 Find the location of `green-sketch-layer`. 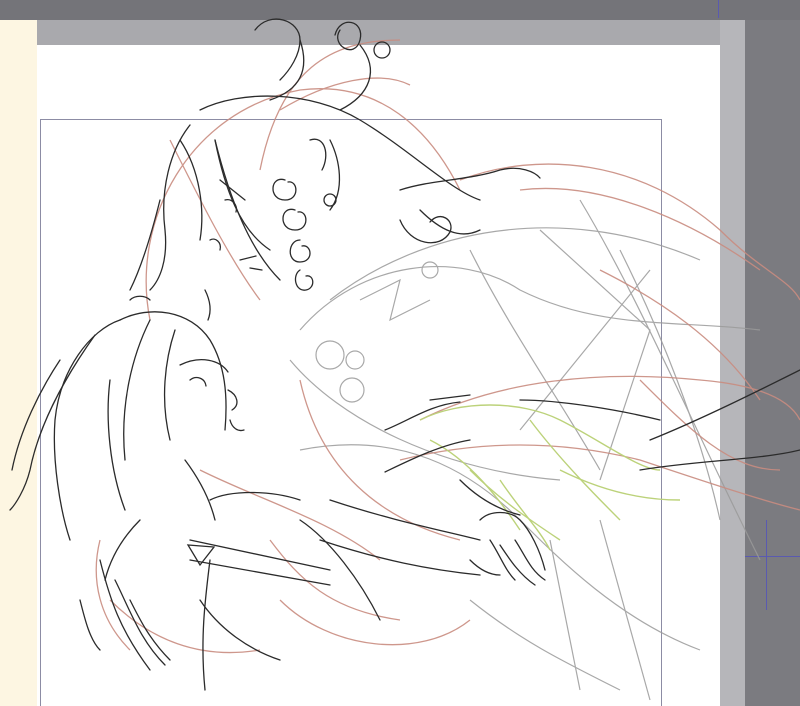

green-sketch-layer is located at coordinates (550, 477).